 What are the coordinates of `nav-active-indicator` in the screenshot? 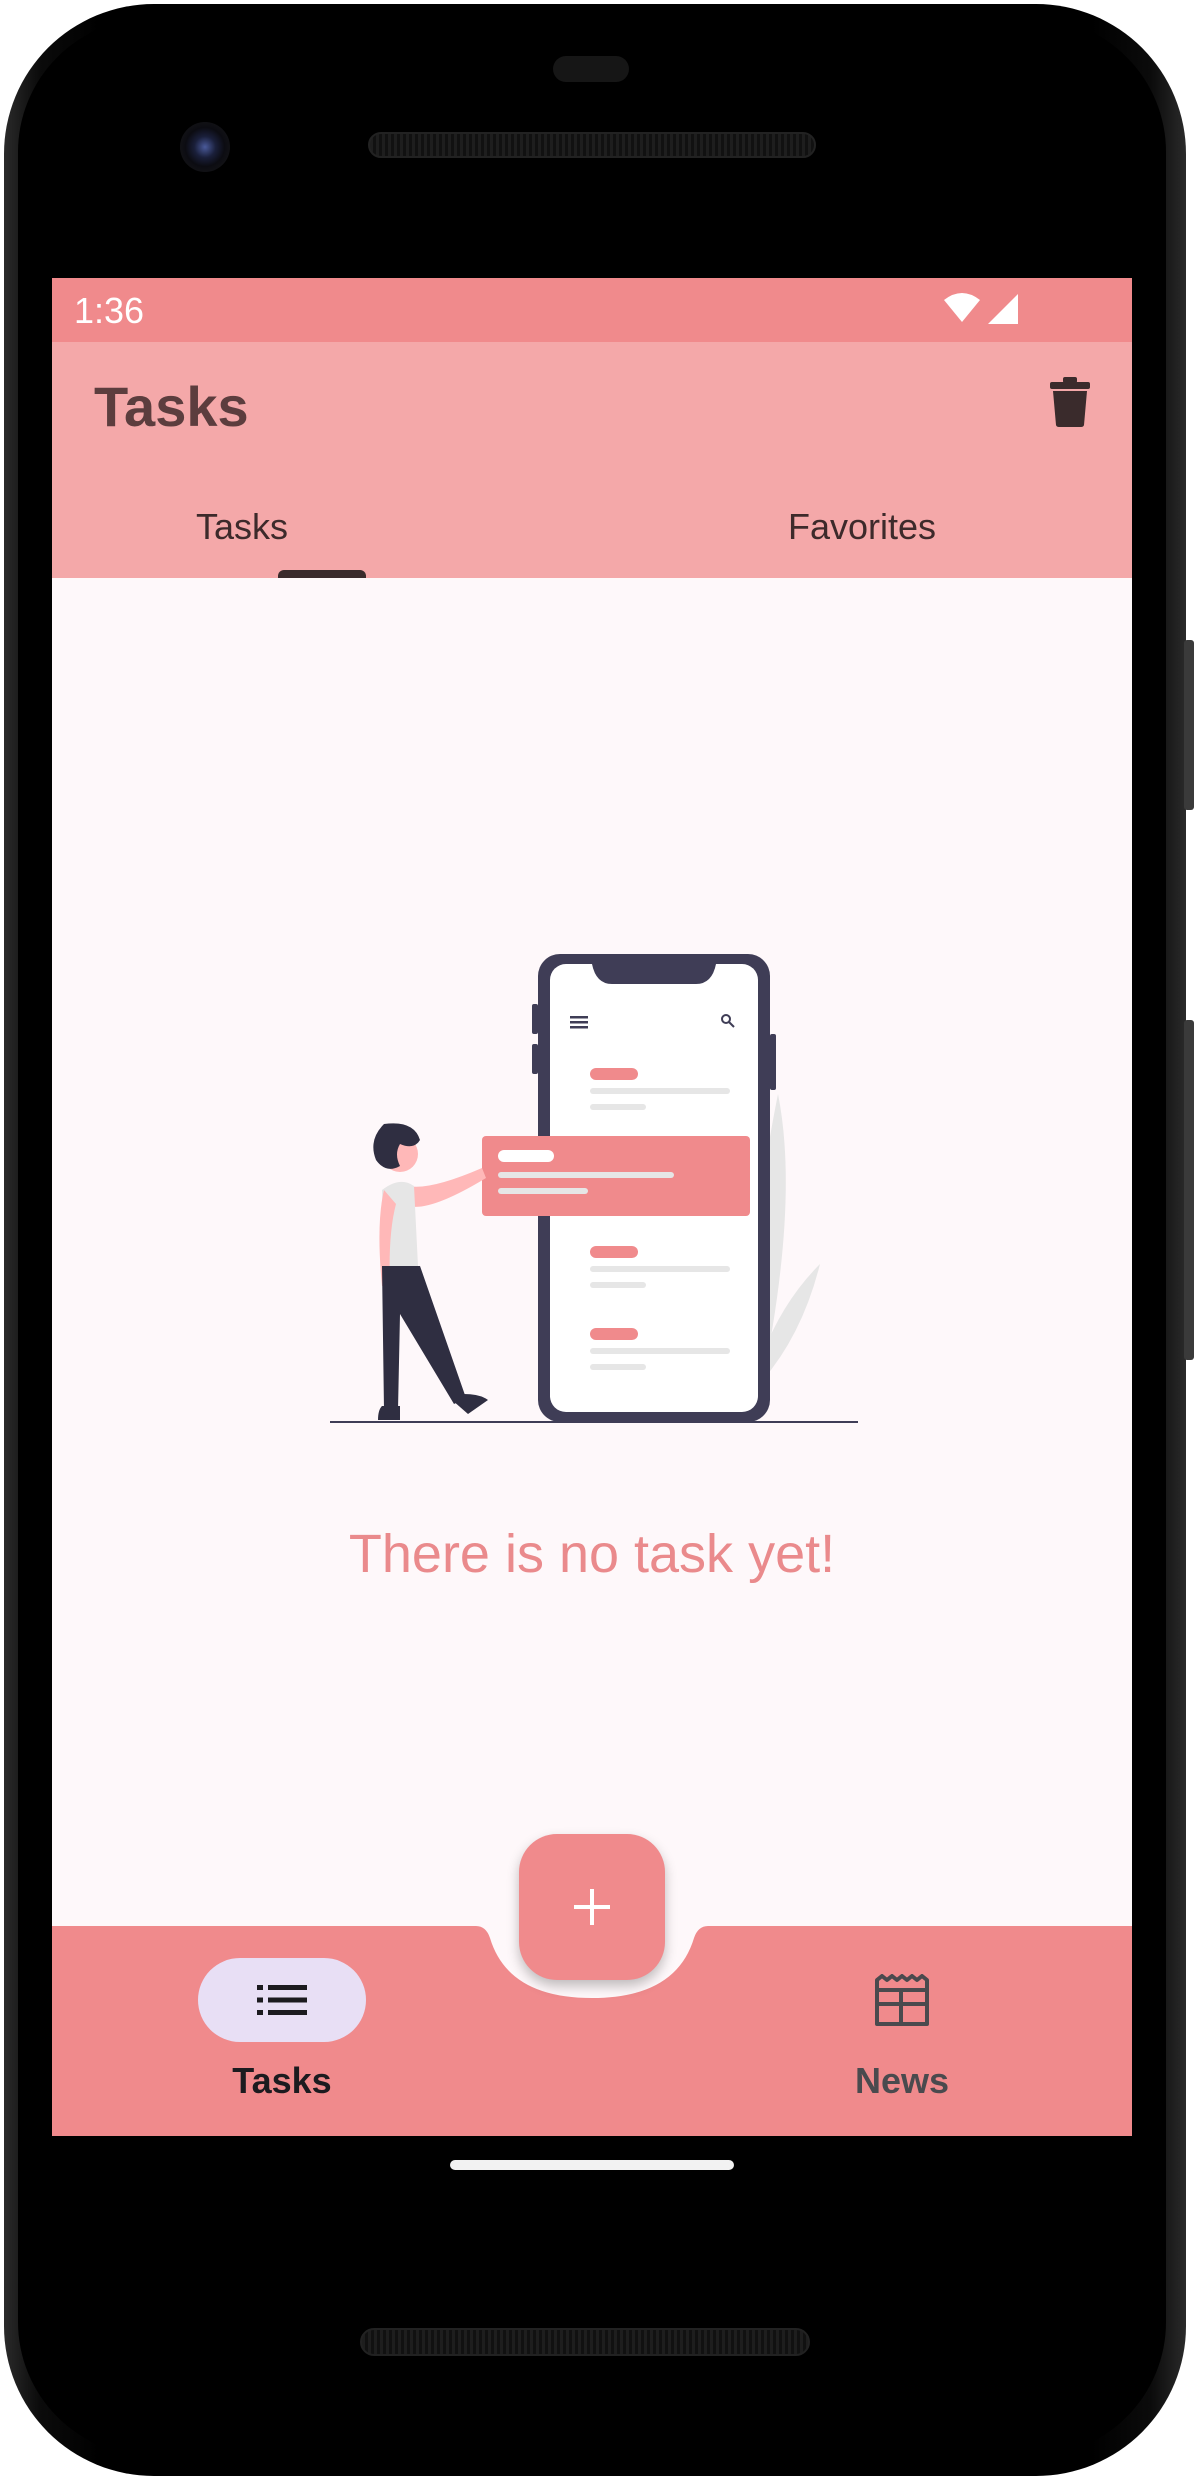 It's located at (282, 2000).